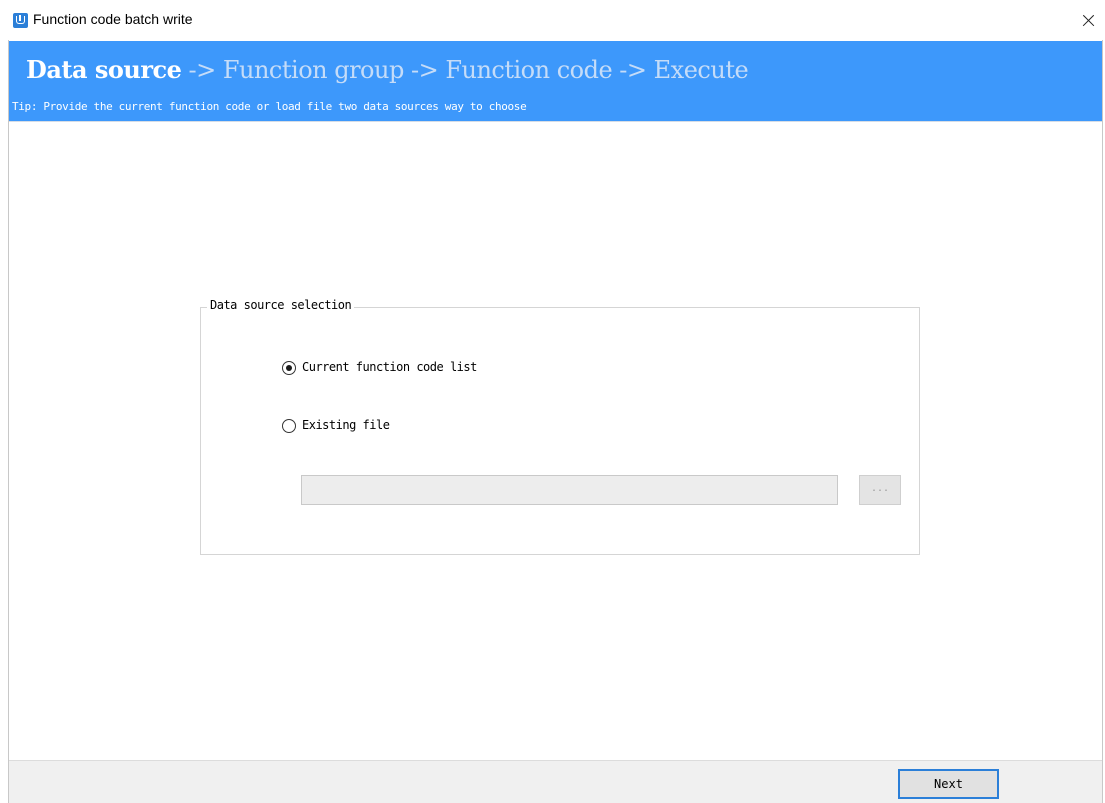 Image resolution: width=1105 pixels, height=803 pixels. I want to click on radio-checked-icon, so click(289, 368).